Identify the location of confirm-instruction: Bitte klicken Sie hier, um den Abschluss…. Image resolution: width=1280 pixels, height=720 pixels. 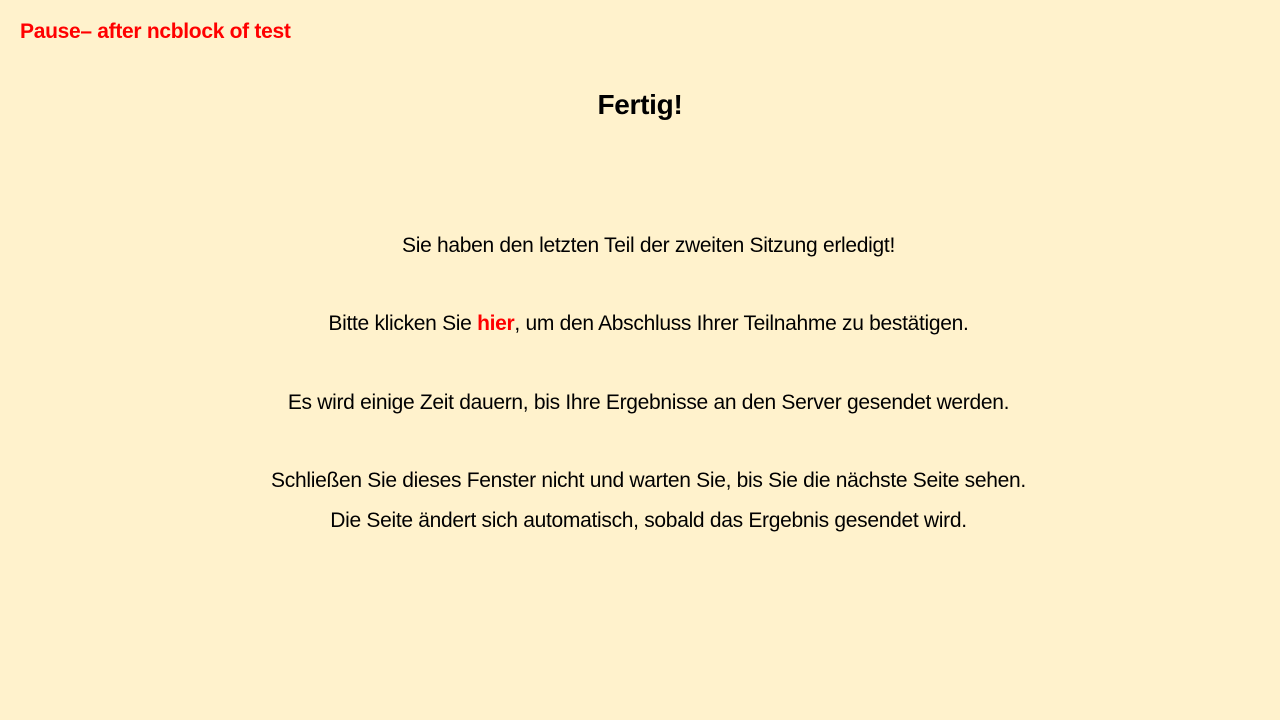
(640, 324).